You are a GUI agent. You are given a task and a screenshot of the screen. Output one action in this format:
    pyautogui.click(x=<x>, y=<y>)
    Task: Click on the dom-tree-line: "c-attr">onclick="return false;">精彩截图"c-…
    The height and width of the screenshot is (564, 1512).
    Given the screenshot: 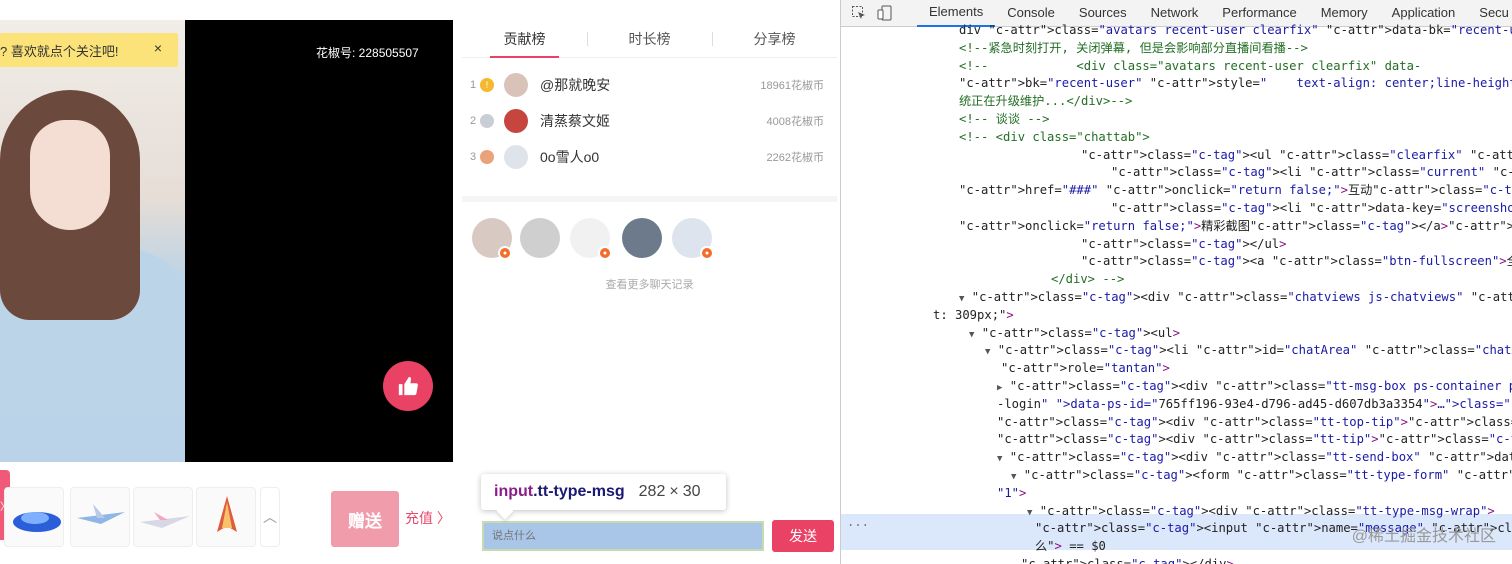 What is the action you would take?
    pyautogui.click(x=1235, y=227)
    